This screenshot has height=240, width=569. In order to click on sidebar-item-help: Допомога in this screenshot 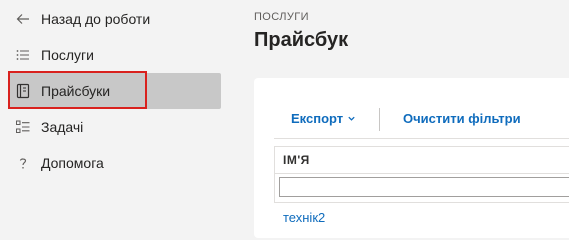, I will do `click(114, 163)`.